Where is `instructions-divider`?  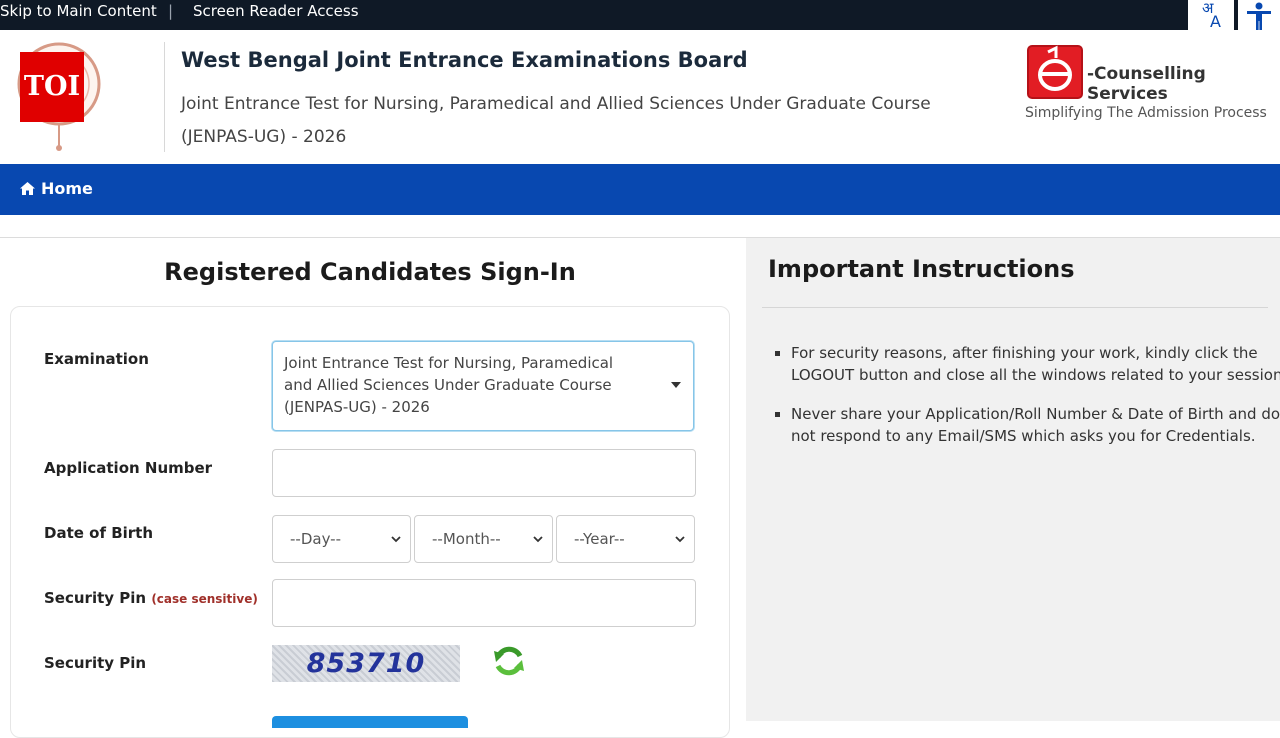 instructions-divider is located at coordinates (1015, 307).